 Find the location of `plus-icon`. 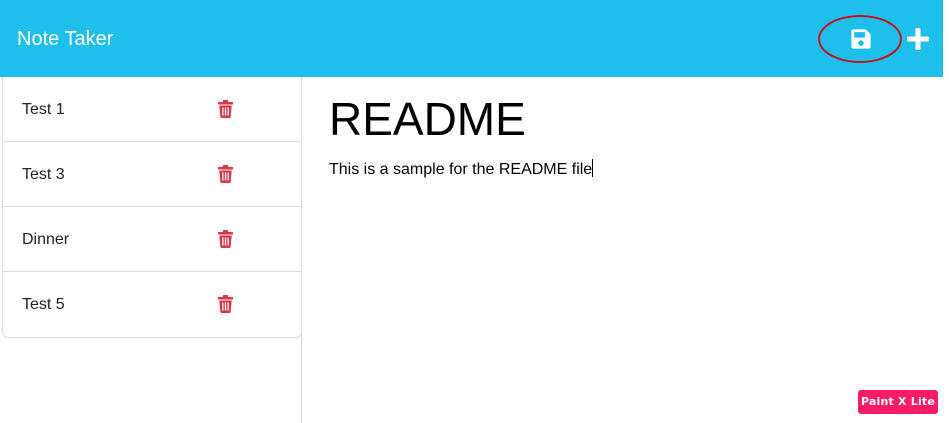

plus-icon is located at coordinates (918, 39).